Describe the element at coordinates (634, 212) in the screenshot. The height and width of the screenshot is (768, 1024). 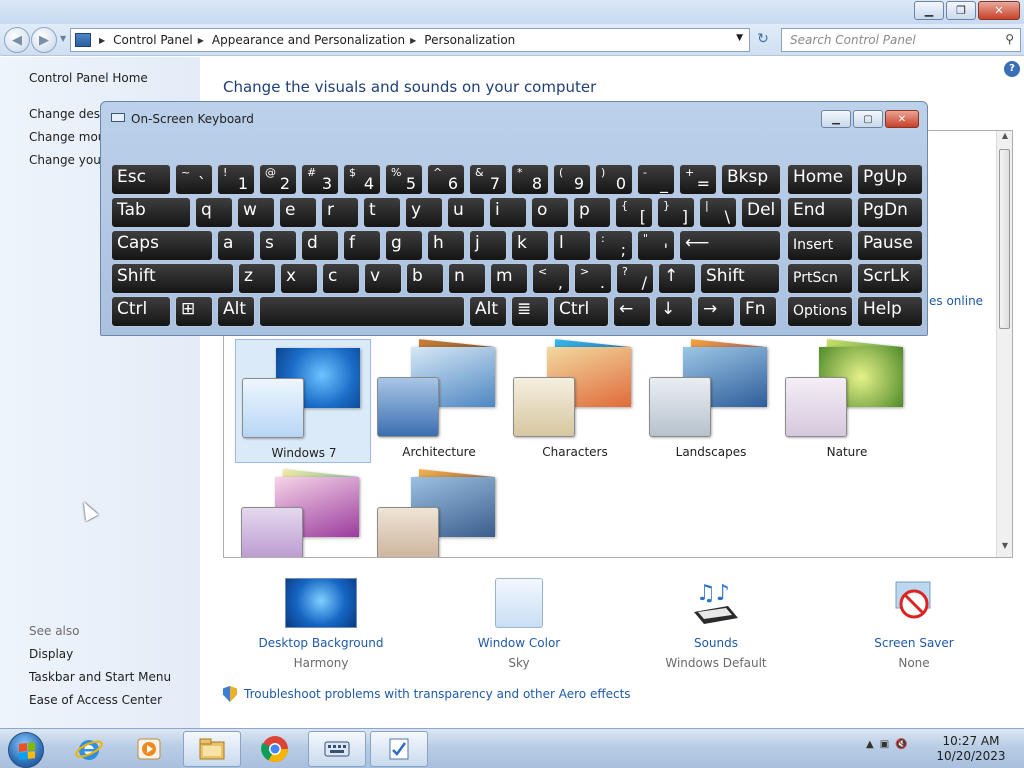
I see `osk-key-[: {[` at that location.